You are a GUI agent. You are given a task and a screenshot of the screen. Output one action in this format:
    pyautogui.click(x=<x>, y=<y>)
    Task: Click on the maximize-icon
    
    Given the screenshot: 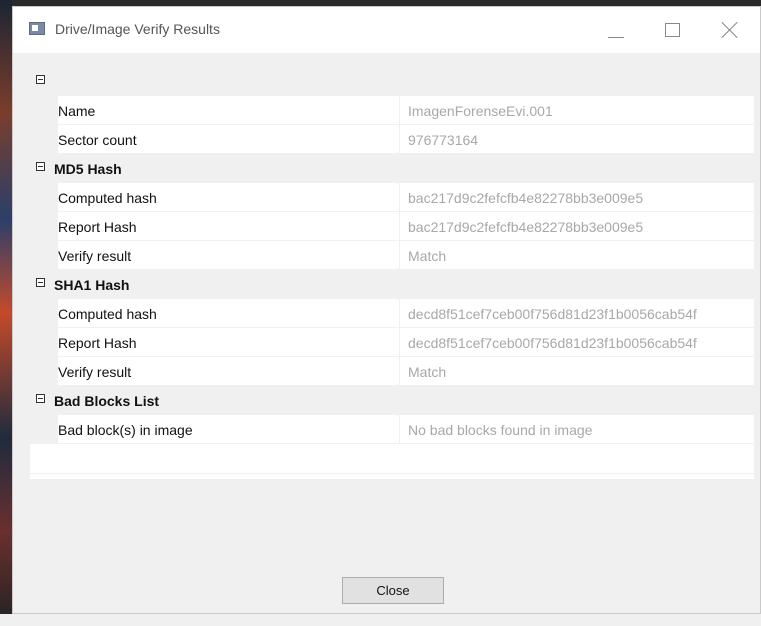 What is the action you would take?
    pyautogui.click(x=672, y=30)
    